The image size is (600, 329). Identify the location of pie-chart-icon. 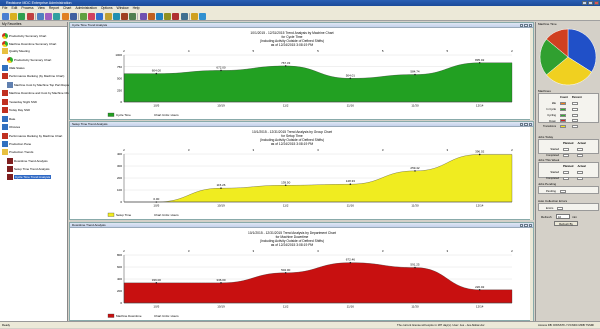
(5, 44).